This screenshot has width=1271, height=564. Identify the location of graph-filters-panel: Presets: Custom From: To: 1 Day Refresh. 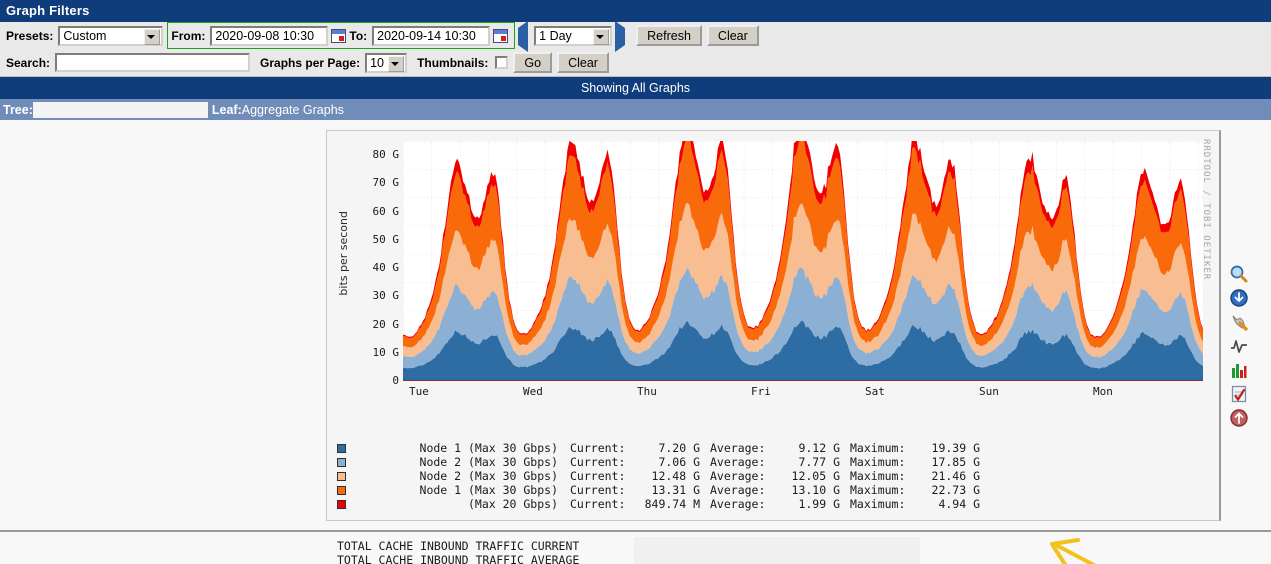
(635, 49).